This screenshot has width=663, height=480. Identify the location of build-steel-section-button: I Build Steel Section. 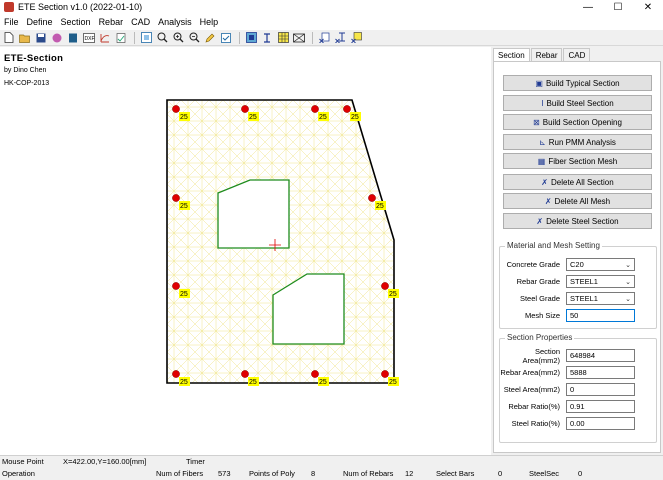
(577, 103).